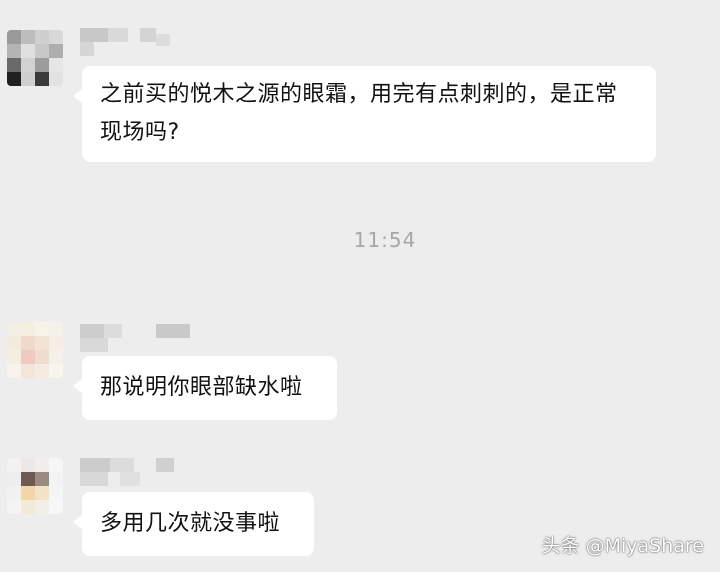  What do you see at coordinates (359, 113) in the screenshot?
I see `message-text: 之前买的悦木之源的眼霜，用完有点刺刺的，是正常现场吗?` at bounding box center [359, 113].